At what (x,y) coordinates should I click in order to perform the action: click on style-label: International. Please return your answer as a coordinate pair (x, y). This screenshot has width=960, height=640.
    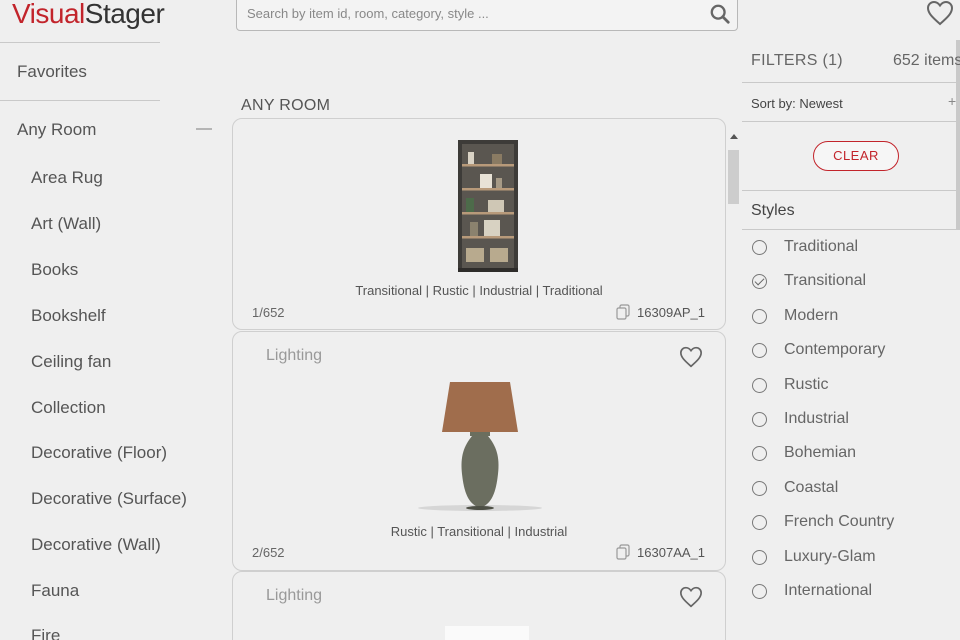
    Looking at the image, I should click on (828, 590).